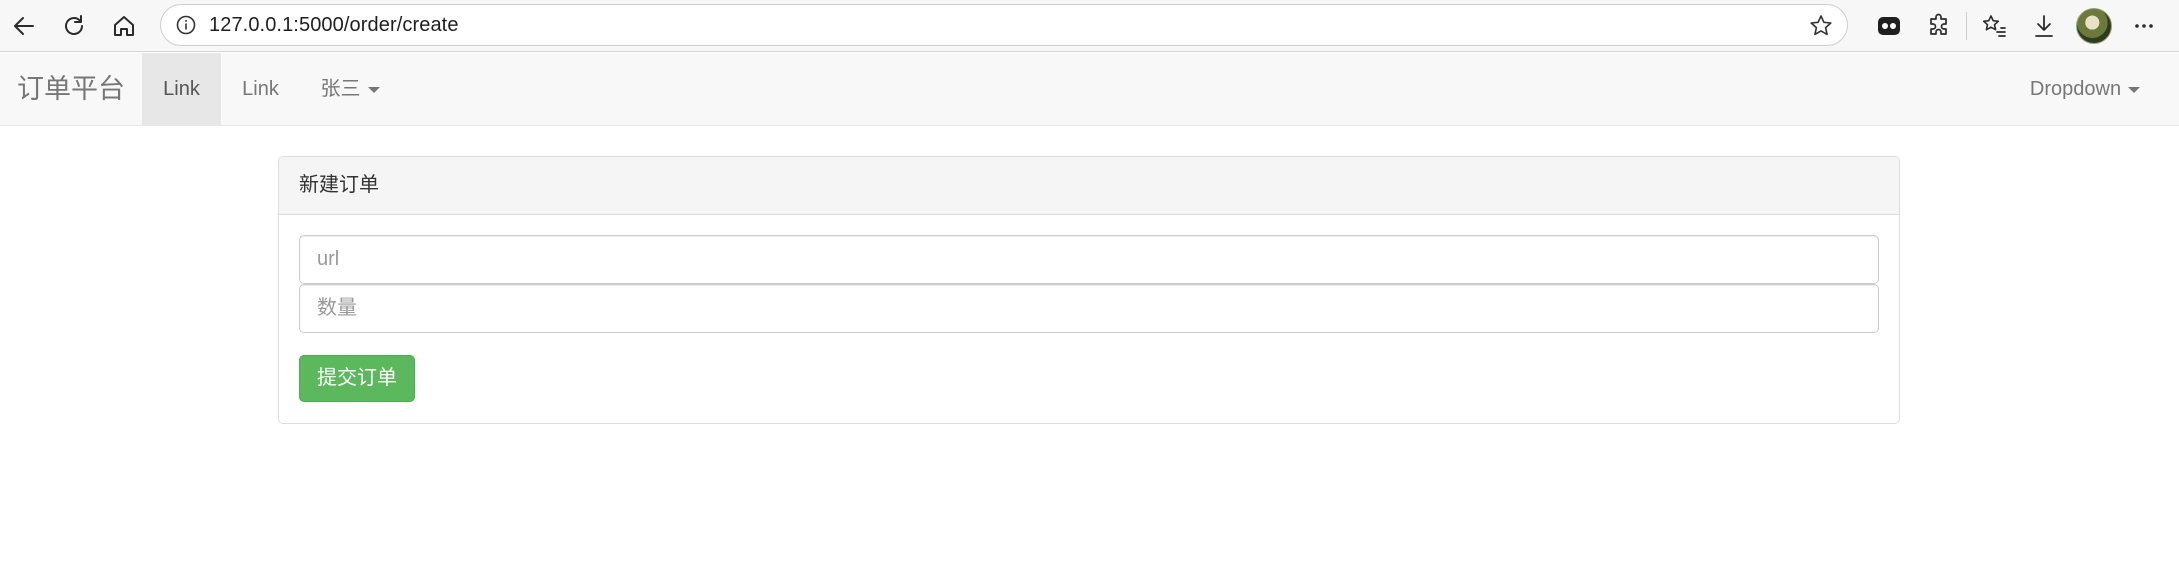 The image size is (2179, 573). What do you see at coordinates (74, 26) in the screenshot?
I see `refresh-icon` at bounding box center [74, 26].